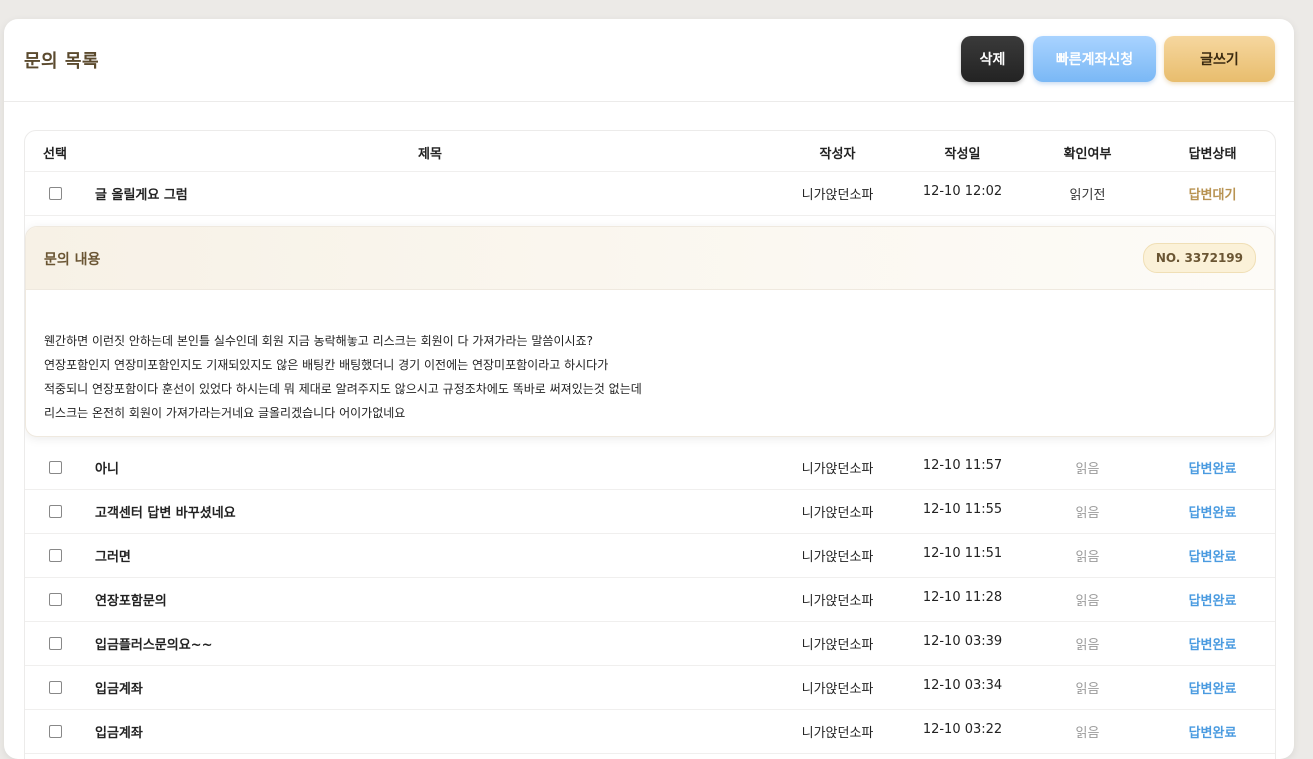  I want to click on table-row: 입금플러스문의요~~ 니가앉던소파 12-10 03:39 읽음 답변완료, so click(650, 643).